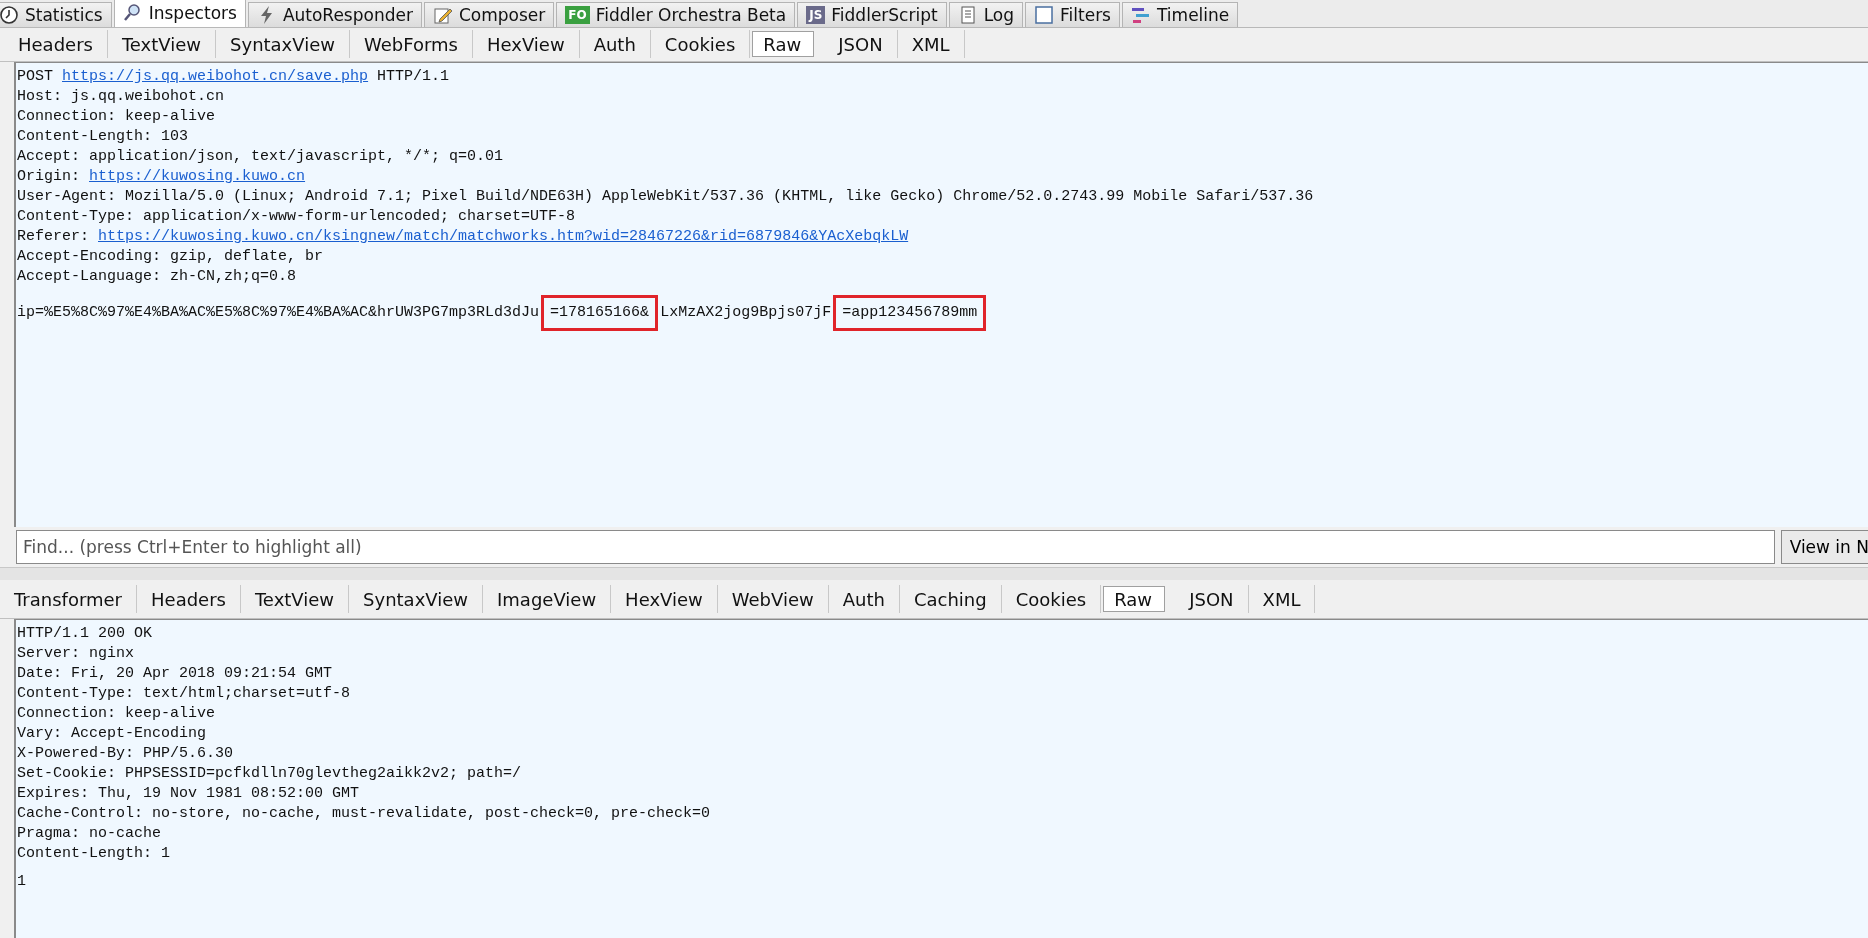  I want to click on highlighted-value: =app123456789mm, so click(910, 312).